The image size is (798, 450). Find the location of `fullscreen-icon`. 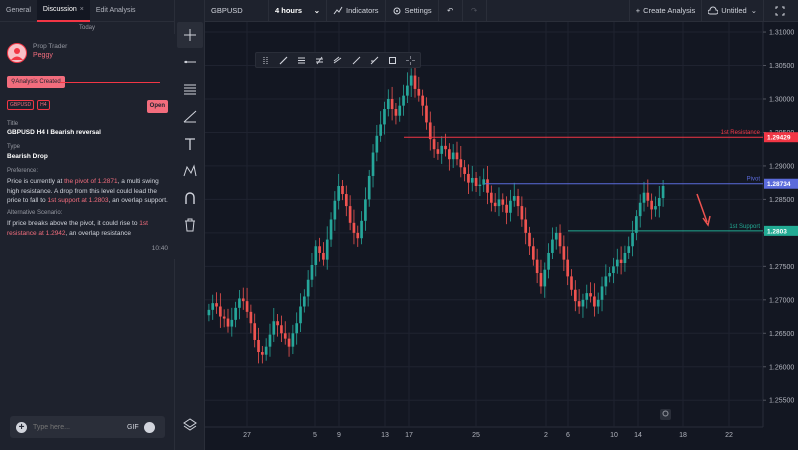

fullscreen-icon is located at coordinates (781, 11).